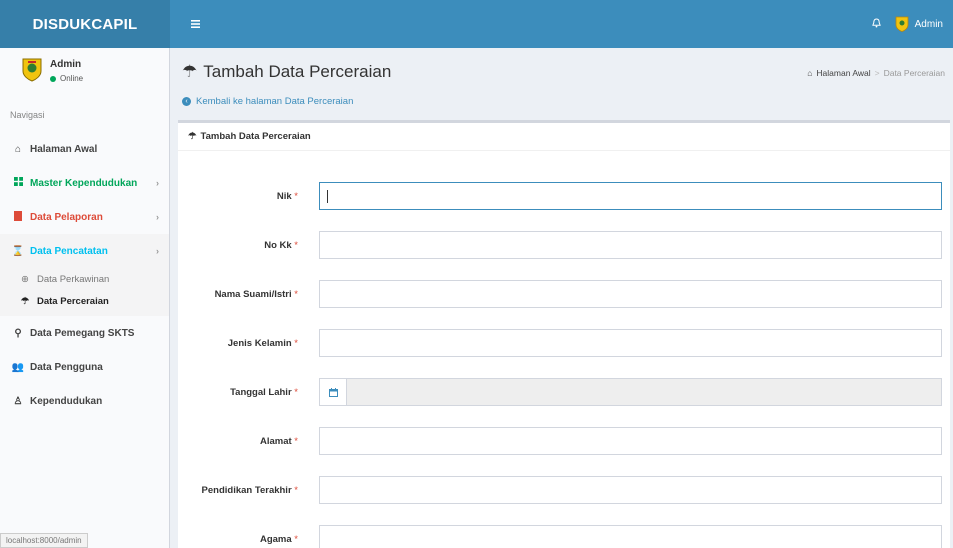 This screenshot has width=953, height=548. I want to click on agama-input, so click(630, 536).